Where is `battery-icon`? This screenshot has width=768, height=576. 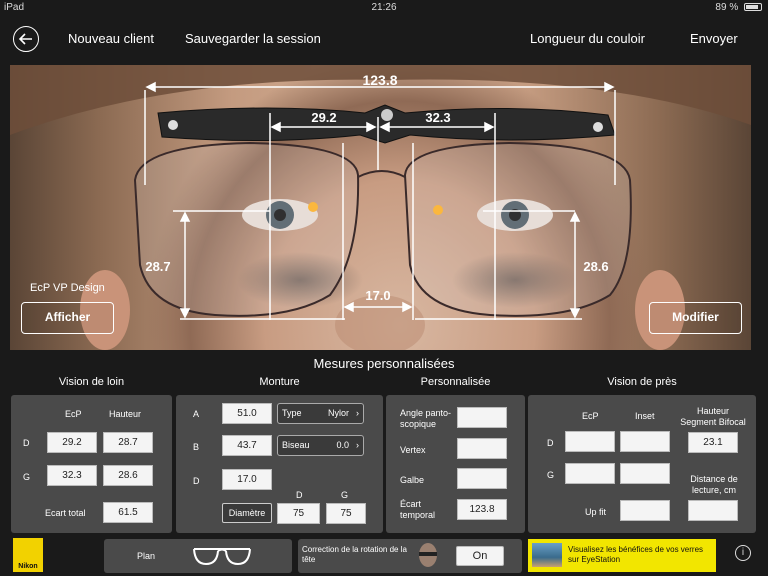 battery-icon is located at coordinates (753, 7).